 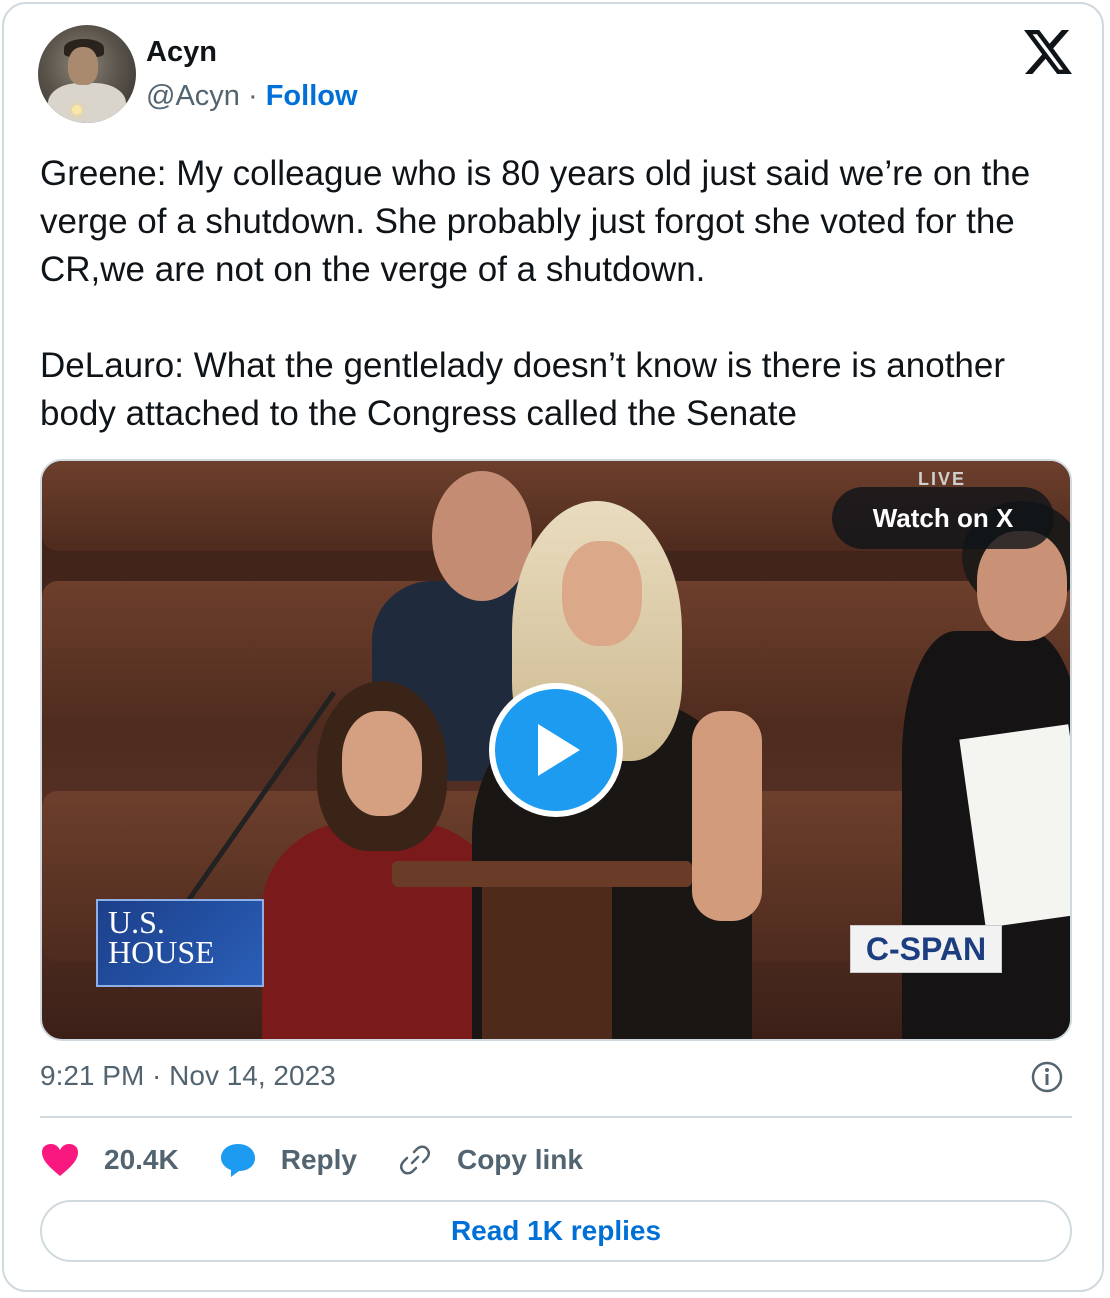 What do you see at coordinates (1047, 1077) in the screenshot?
I see `info-icon` at bounding box center [1047, 1077].